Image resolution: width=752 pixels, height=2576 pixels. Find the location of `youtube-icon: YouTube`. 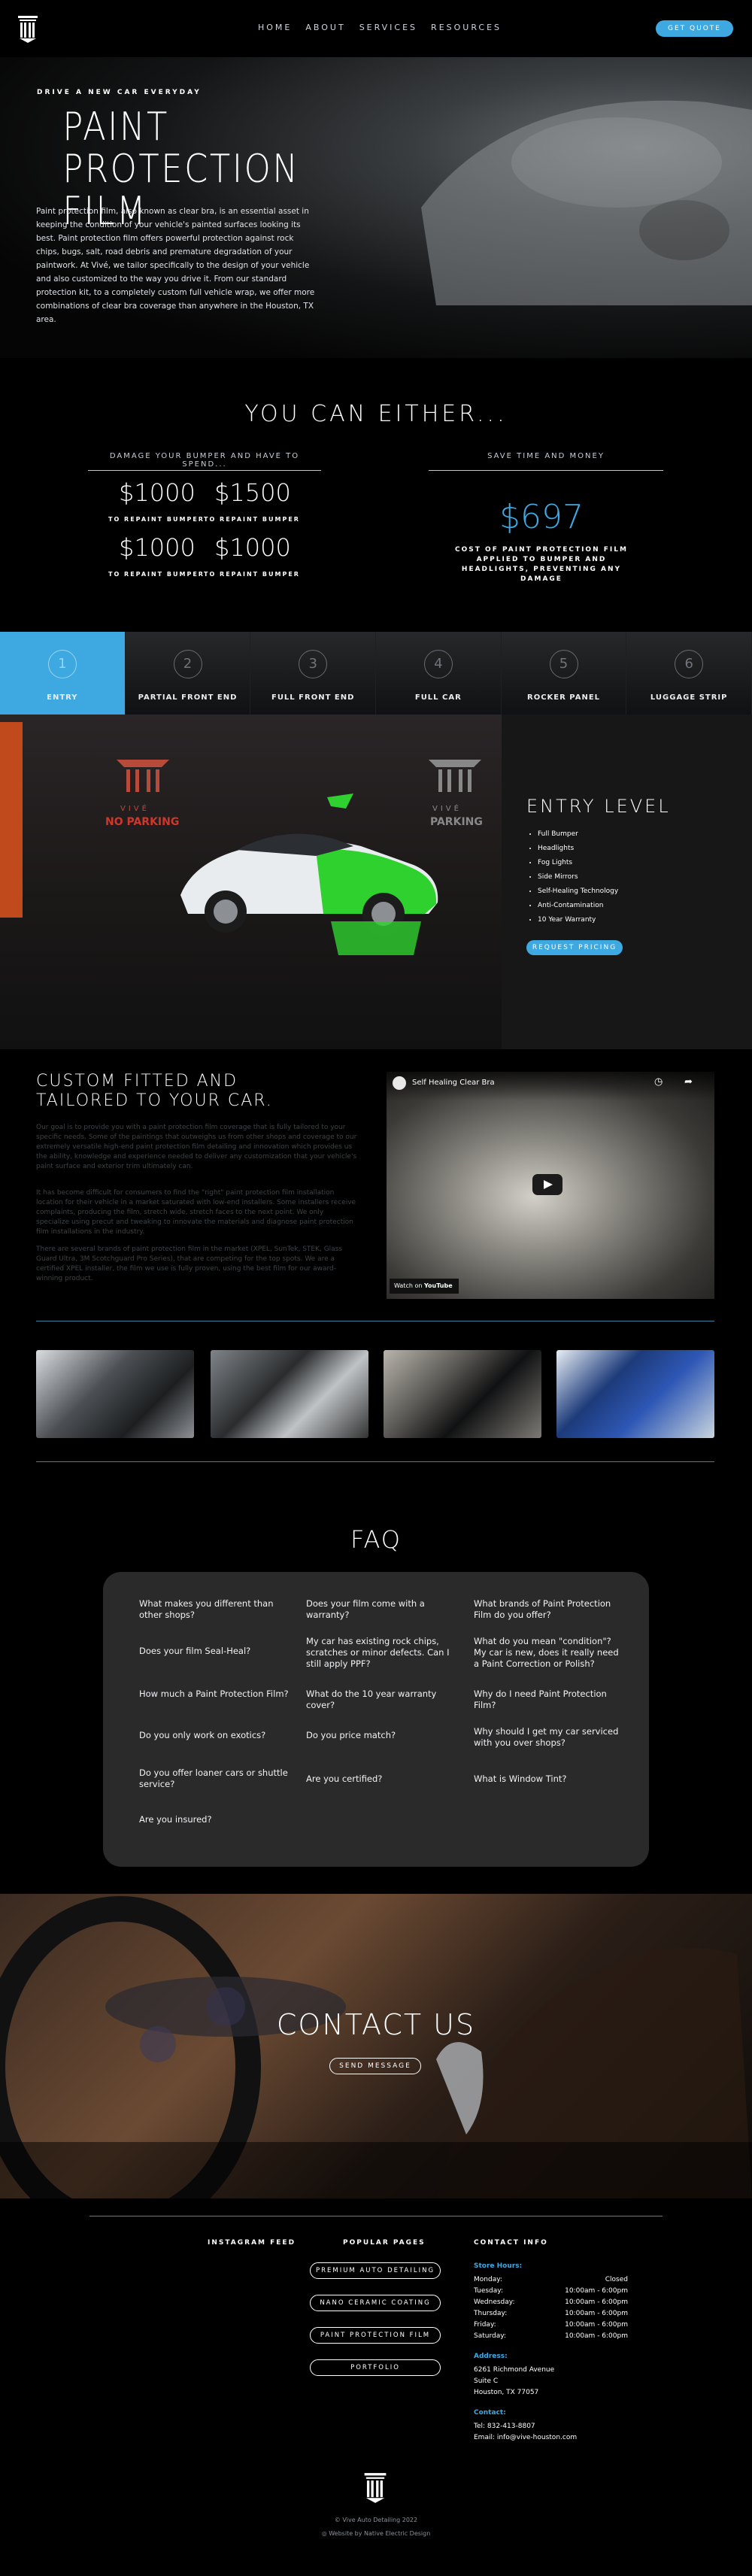

youtube-icon: YouTube is located at coordinates (438, 1285).